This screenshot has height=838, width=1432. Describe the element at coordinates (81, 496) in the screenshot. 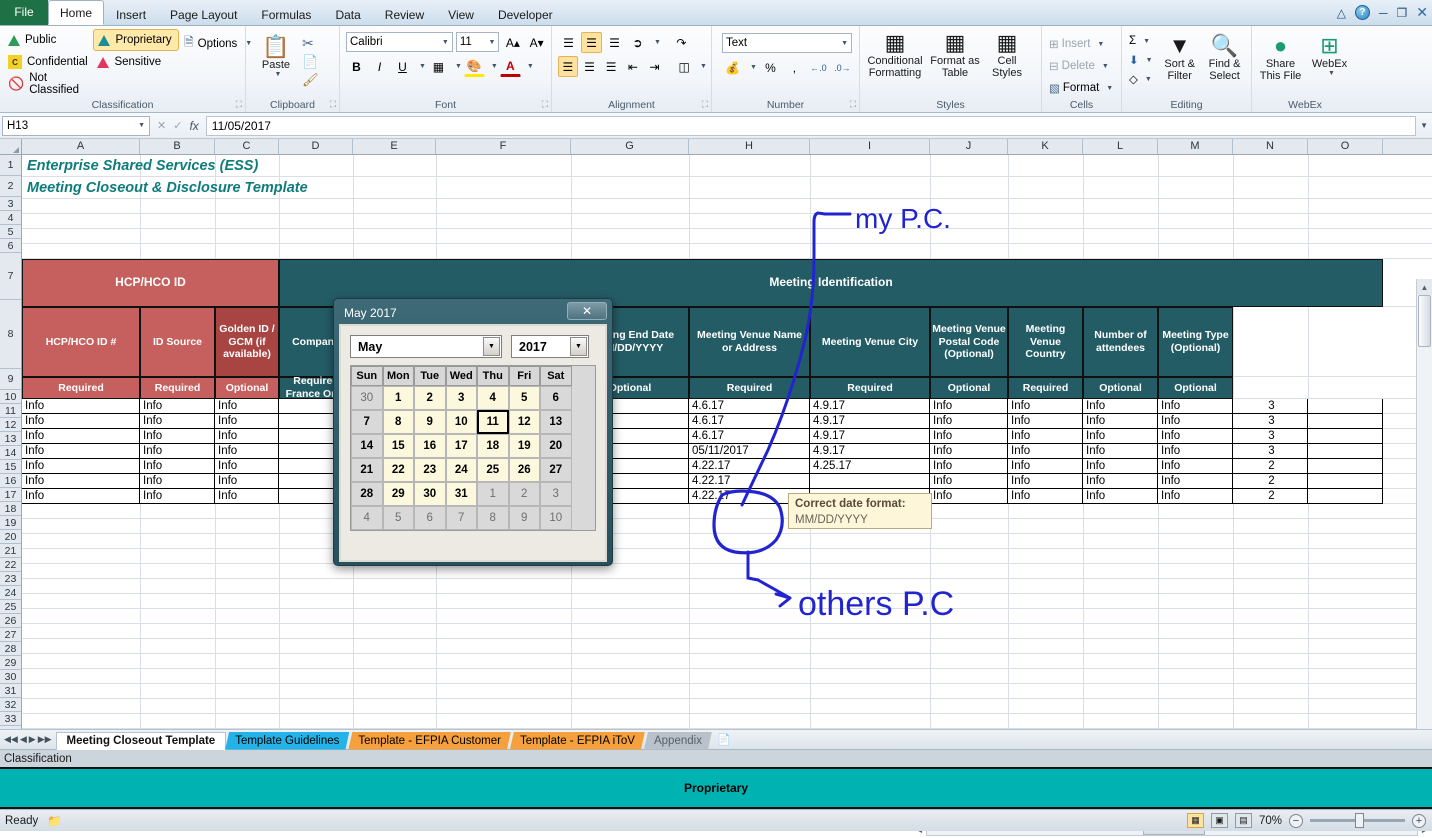

I see `cell-A16: Info` at that location.